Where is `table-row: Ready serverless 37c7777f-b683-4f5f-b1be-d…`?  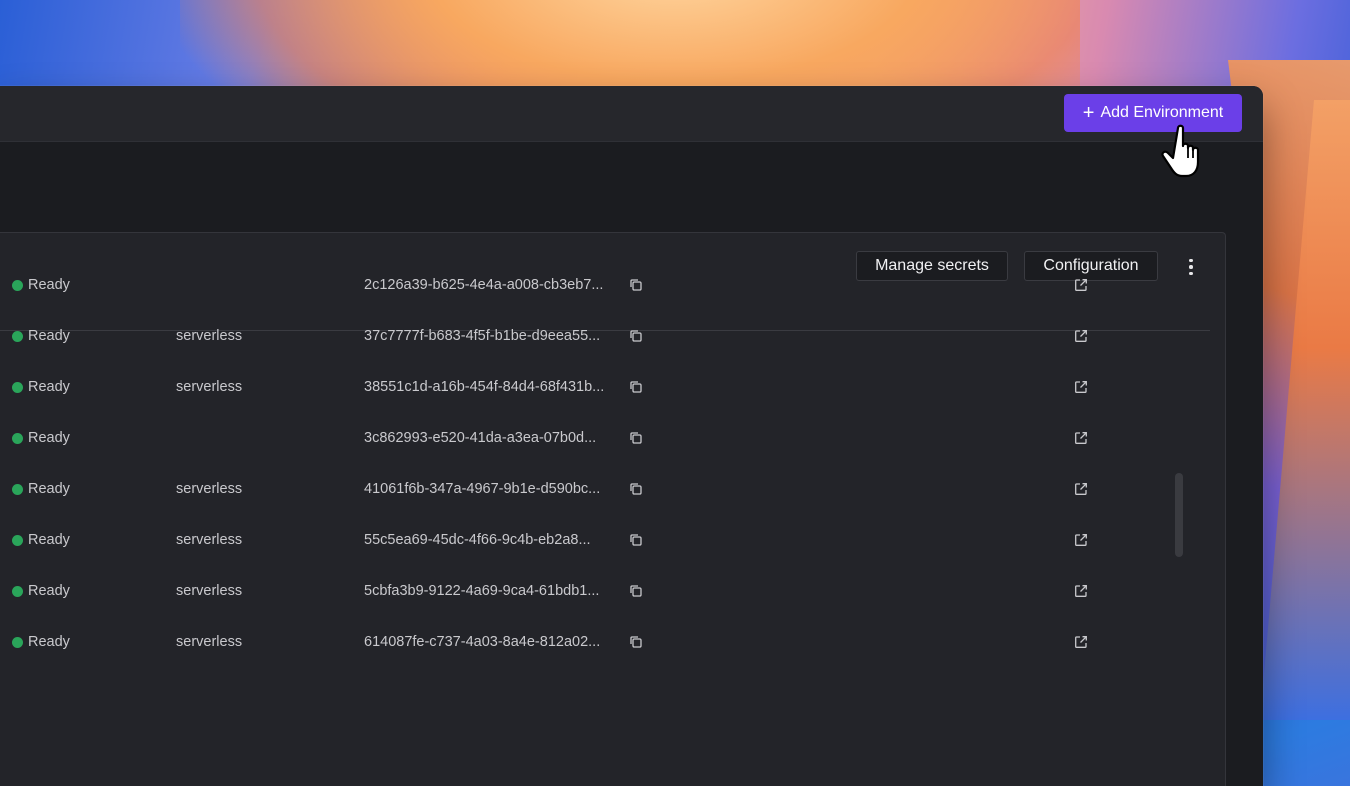 table-row: Ready serverless 37c7777f-b683-4f5f-b1be-d… is located at coordinates (605, 336).